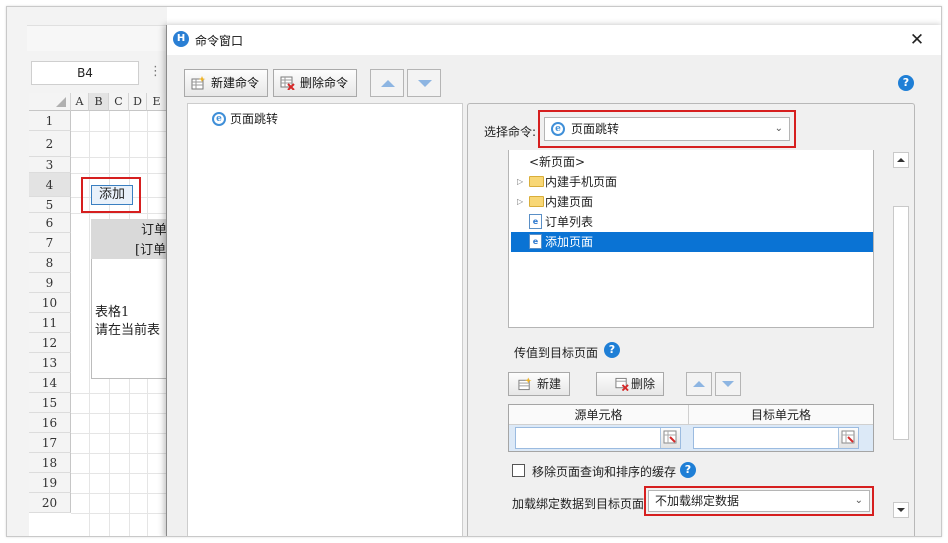 This screenshot has width=948, height=543. What do you see at coordinates (689, 222) in the screenshot?
I see `tree-item-page: e 订单列表` at bounding box center [689, 222].